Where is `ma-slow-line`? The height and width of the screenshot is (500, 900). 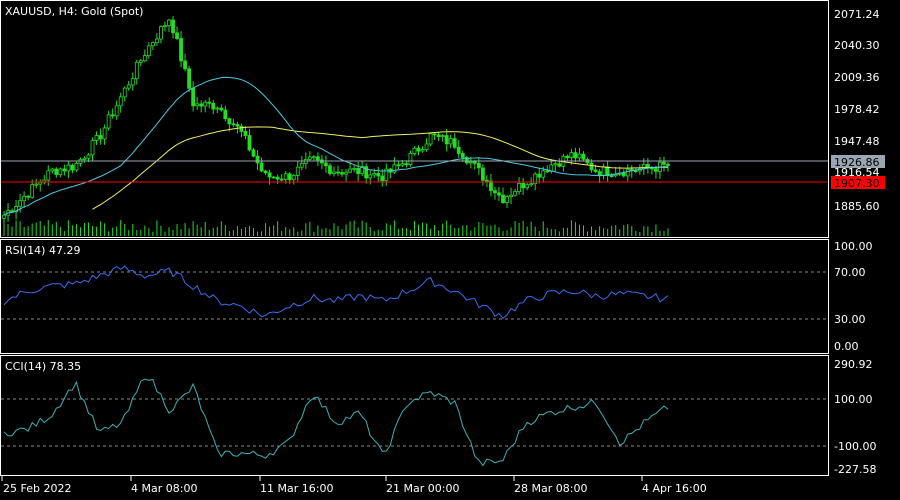 ma-slow-line is located at coordinates (380, 168).